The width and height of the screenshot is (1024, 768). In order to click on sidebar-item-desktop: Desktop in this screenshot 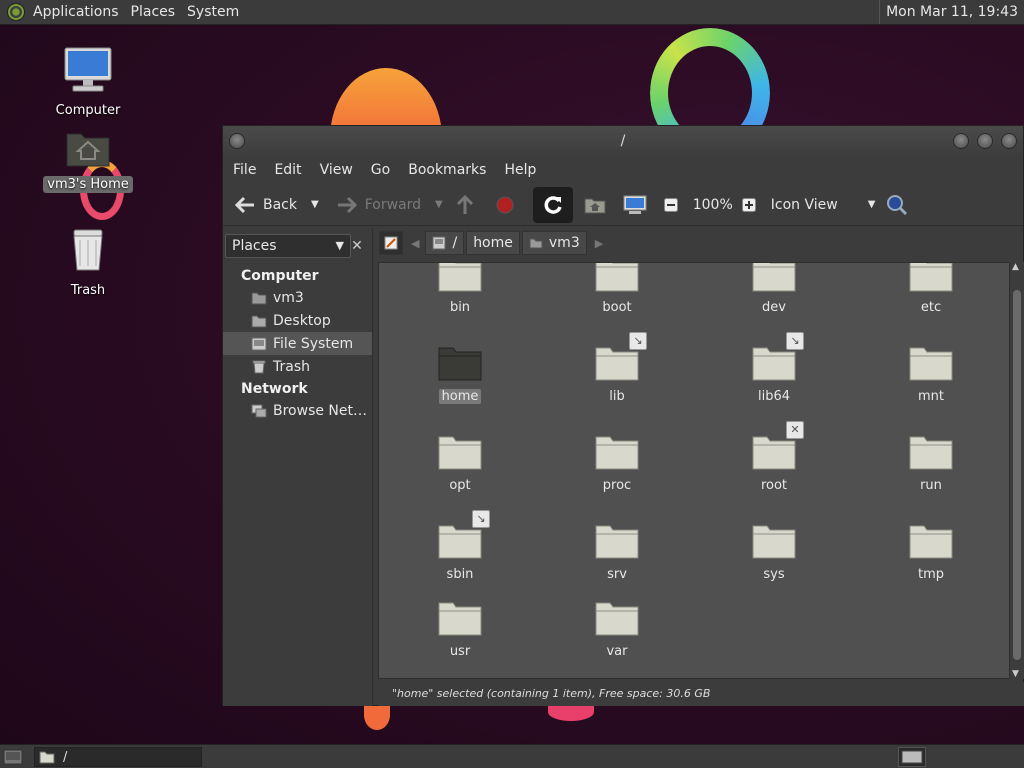, I will do `click(297, 320)`.